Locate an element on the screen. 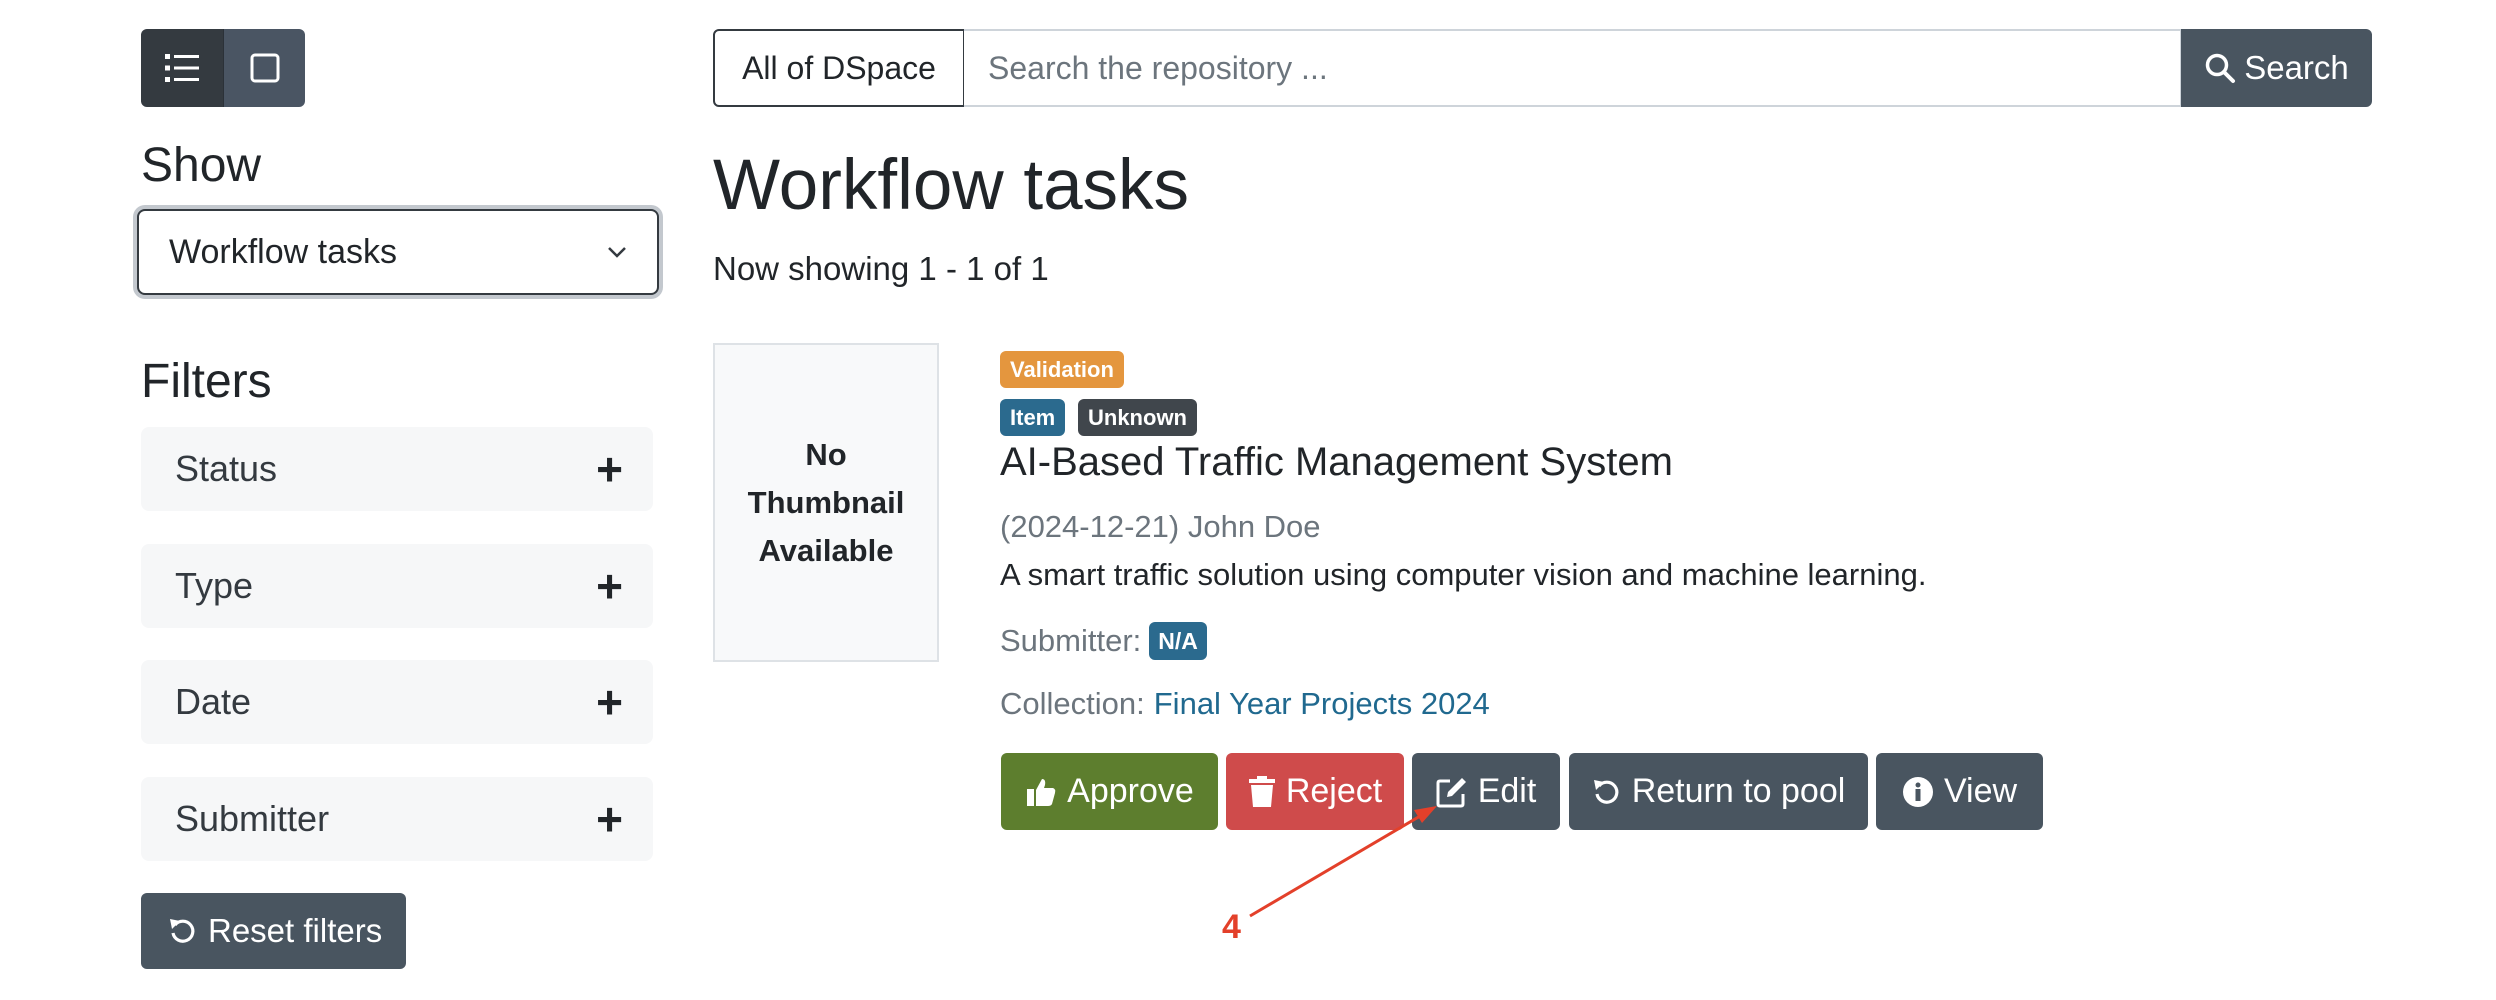  edit-label: Edit is located at coordinates (1507, 791).